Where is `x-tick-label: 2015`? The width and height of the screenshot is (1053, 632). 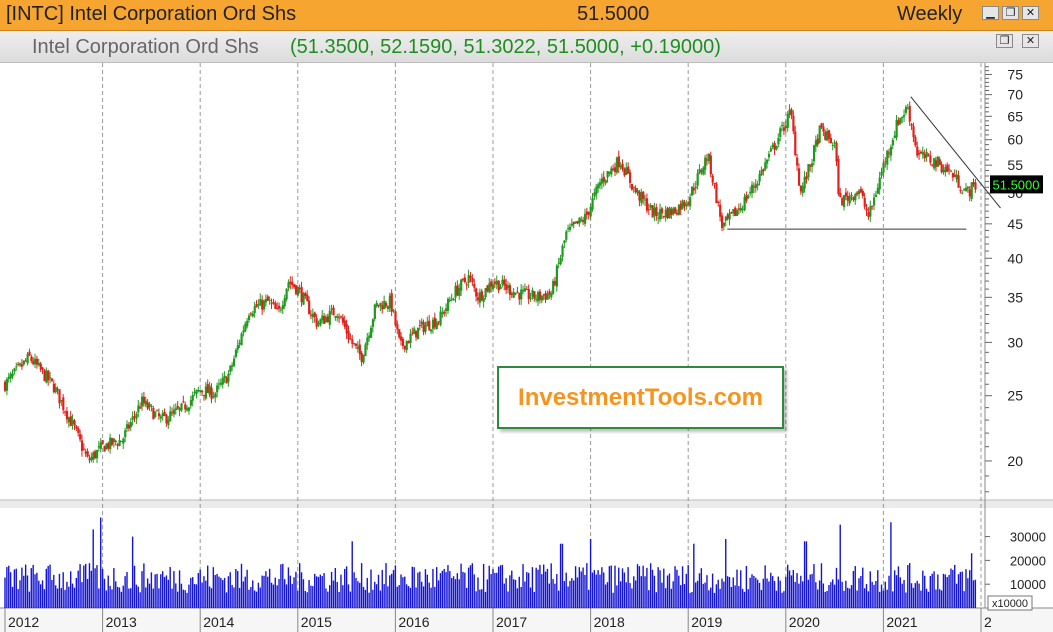
x-tick-label: 2015 is located at coordinates (316, 622).